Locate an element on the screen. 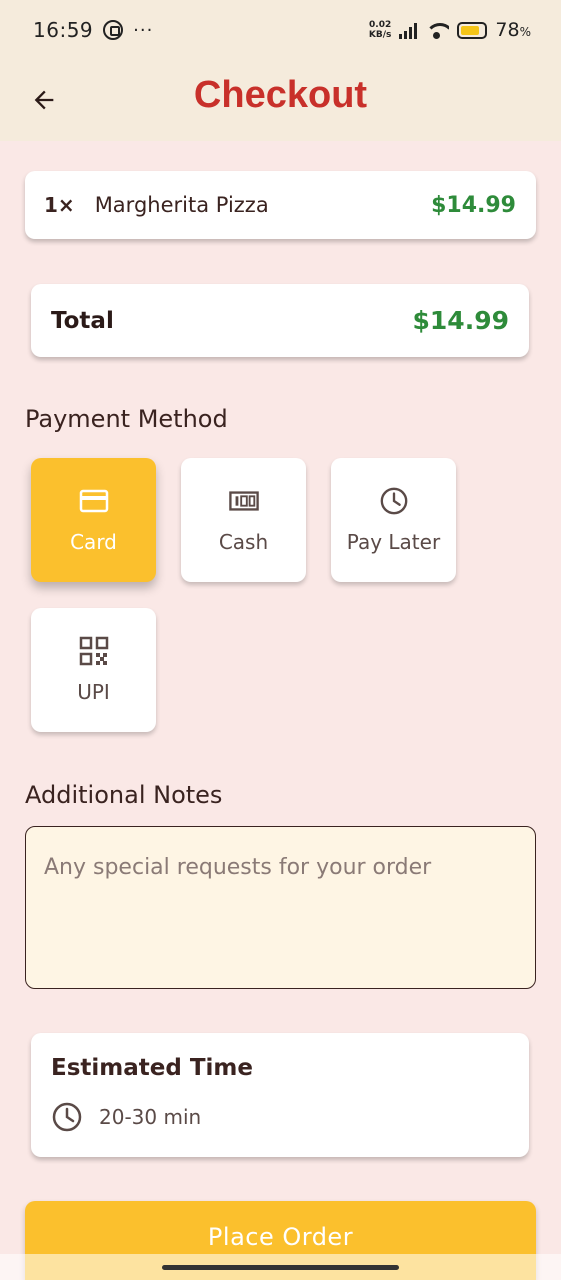  qr-code-icon is located at coordinates (94, 651).